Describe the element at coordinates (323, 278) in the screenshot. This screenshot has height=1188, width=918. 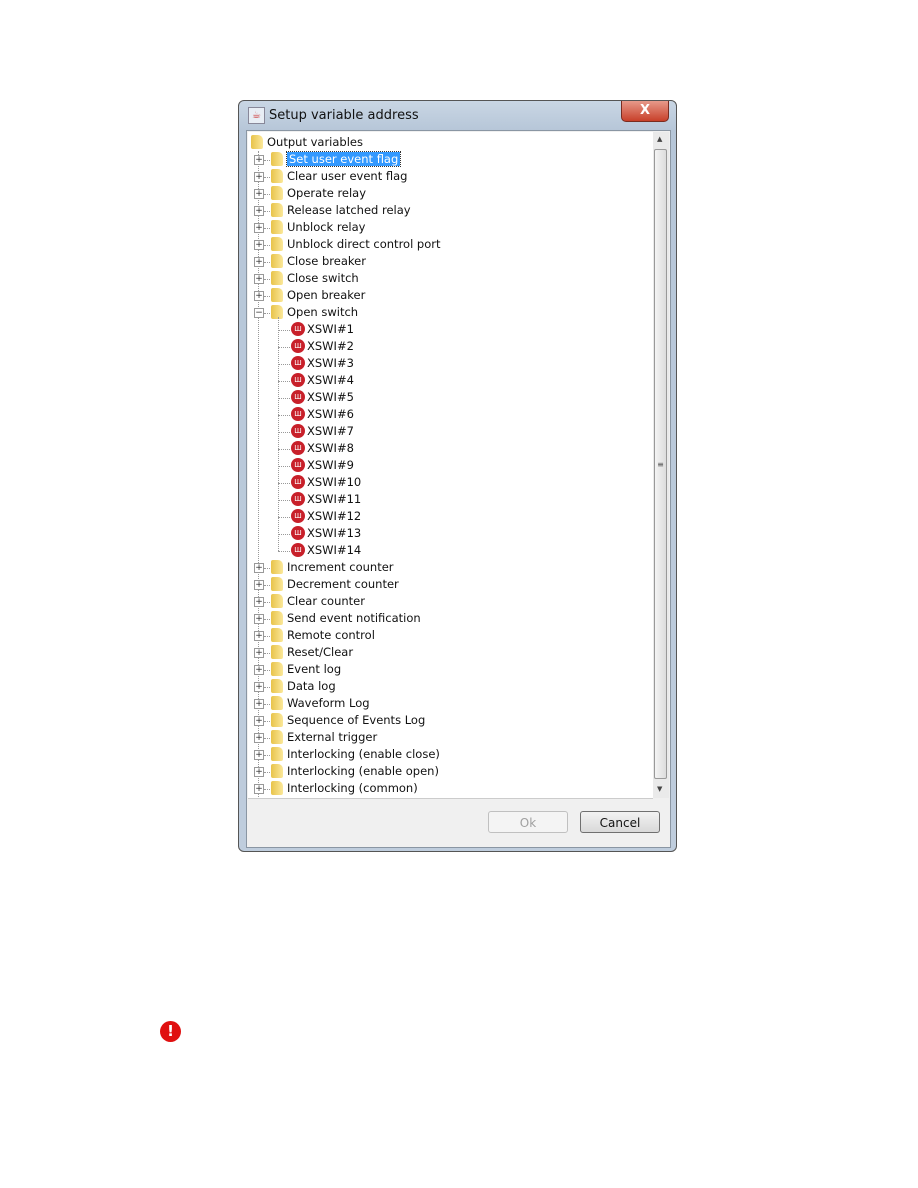
I see `tree-folder-item: Close switch` at that location.